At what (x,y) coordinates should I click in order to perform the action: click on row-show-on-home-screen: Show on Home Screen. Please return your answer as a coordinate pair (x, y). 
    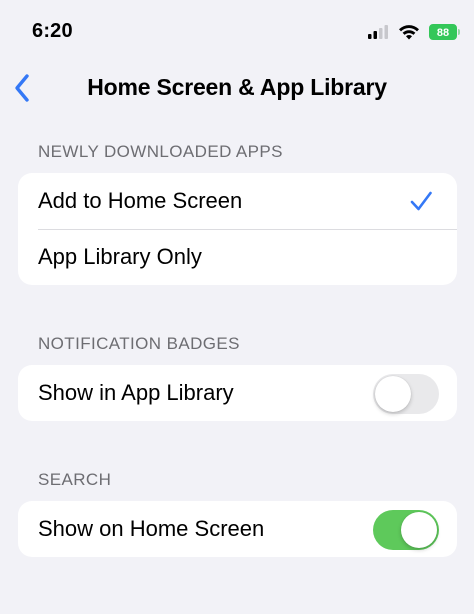
    Looking at the image, I should click on (237, 529).